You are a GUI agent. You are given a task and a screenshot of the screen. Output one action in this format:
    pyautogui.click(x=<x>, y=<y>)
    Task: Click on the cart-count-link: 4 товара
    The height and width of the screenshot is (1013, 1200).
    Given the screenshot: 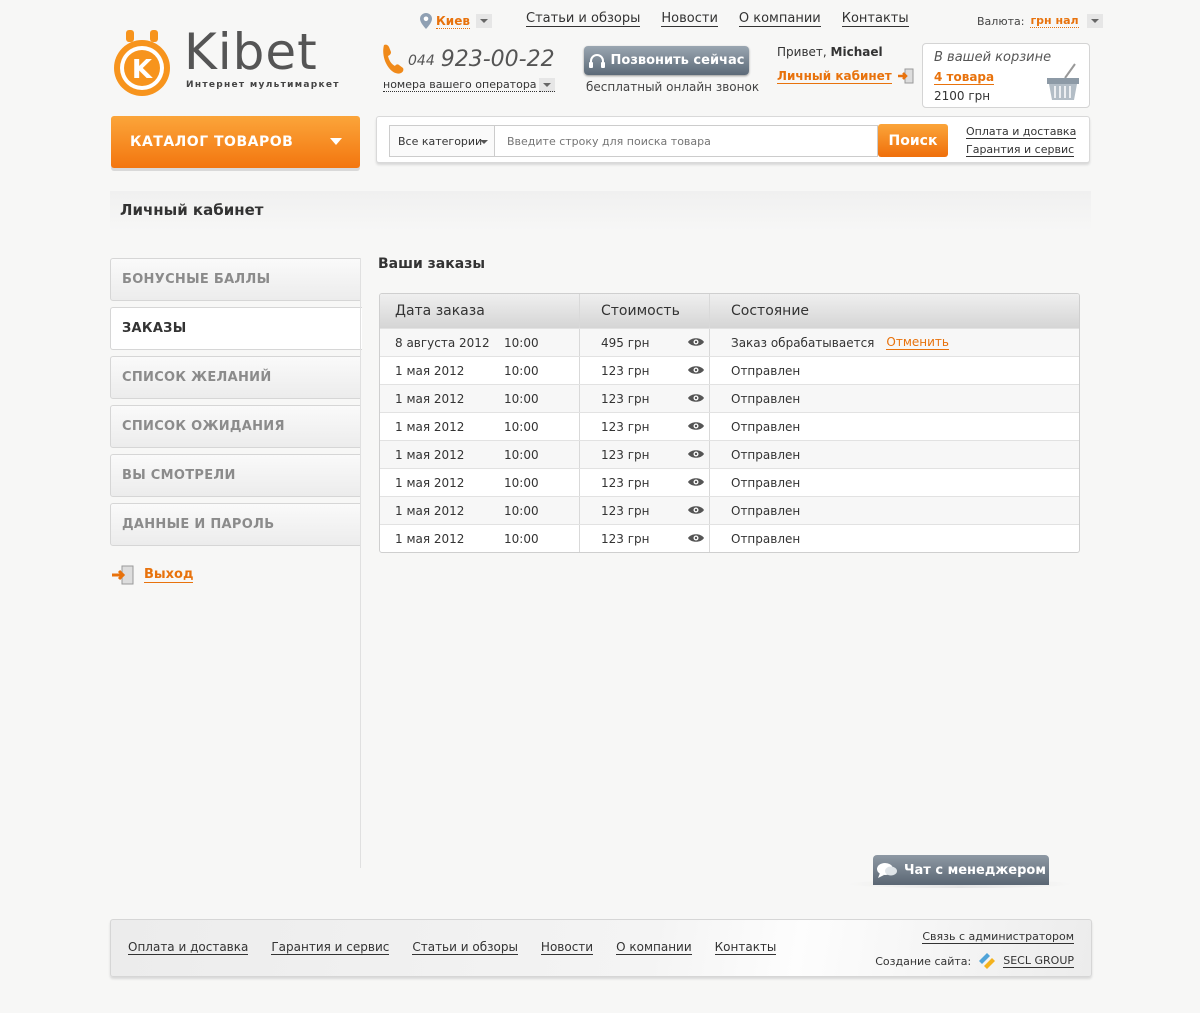 What is the action you would take?
    pyautogui.click(x=964, y=77)
    